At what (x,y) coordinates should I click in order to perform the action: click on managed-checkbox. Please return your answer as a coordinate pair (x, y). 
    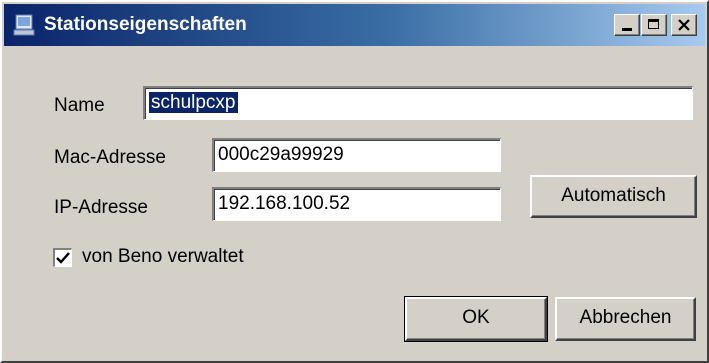
    Looking at the image, I should click on (62, 257).